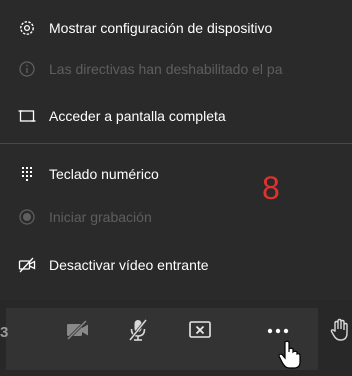  What do you see at coordinates (104, 174) in the screenshot?
I see `menu-item-label: Teclado numérico` at bounding box center [104, 174].